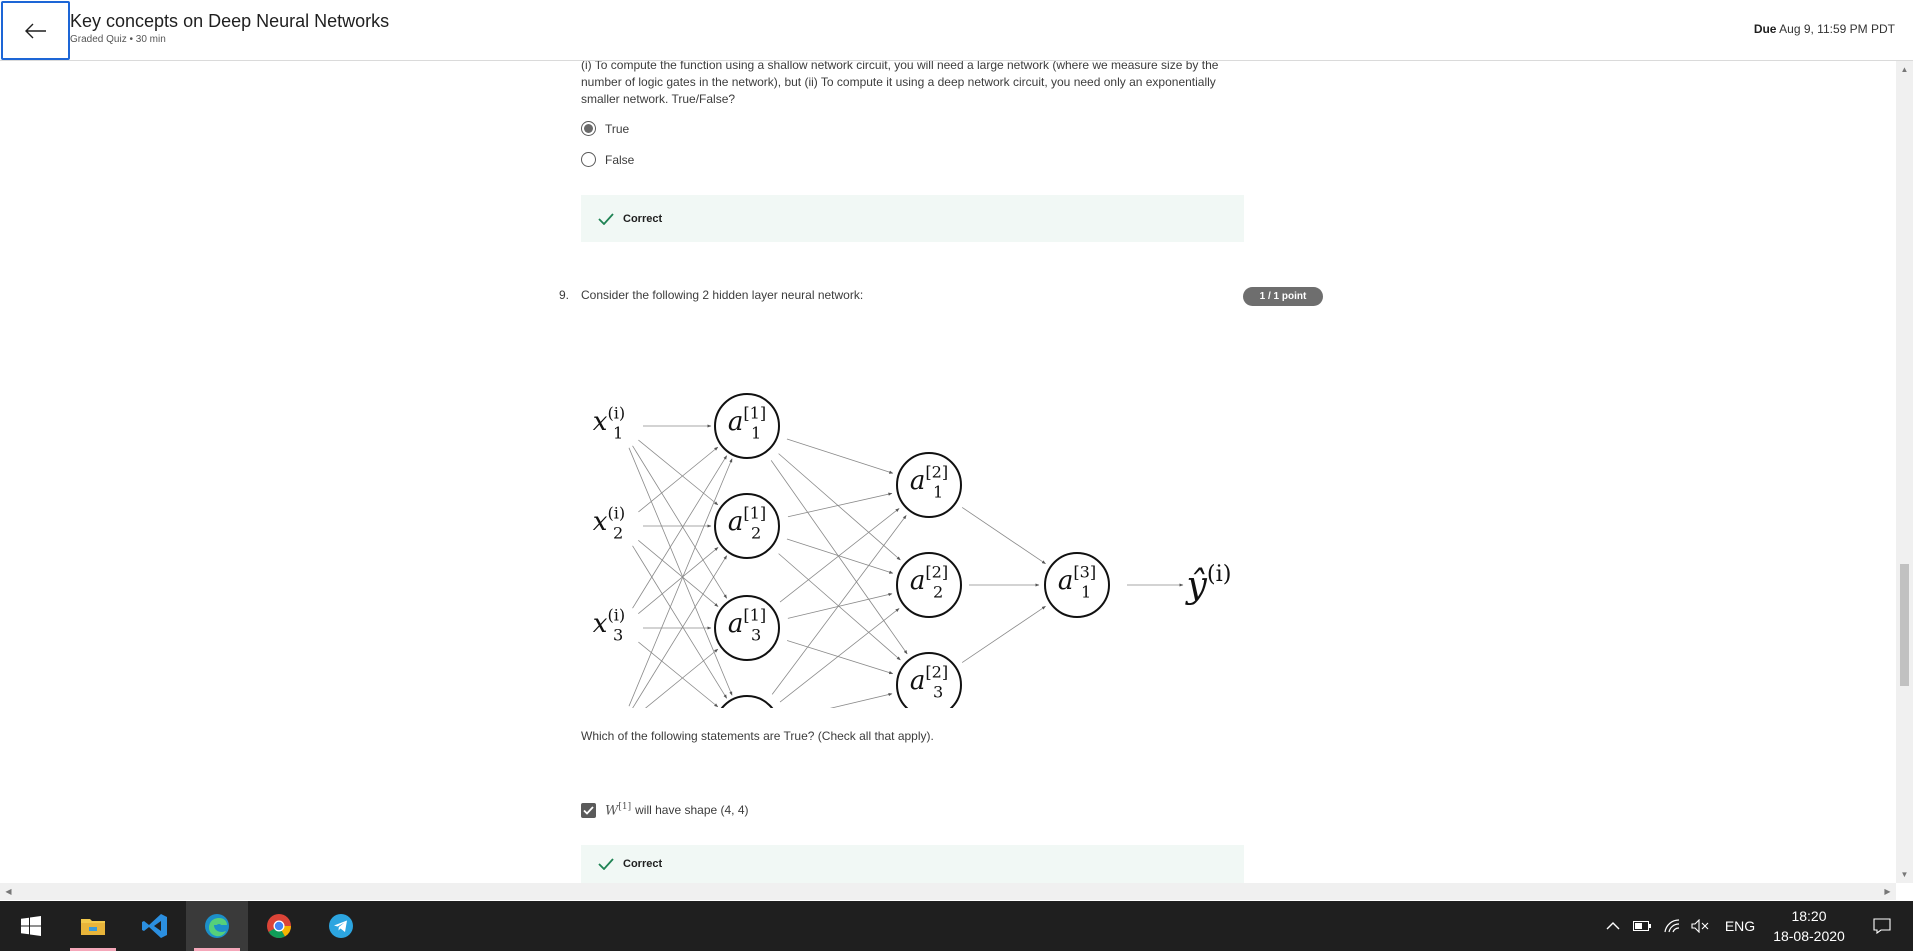 This screenshot has height=951, width=1913. I want to click on due-date: Due Aug 9, 11:59 PM PDT, so click(1824, 29).